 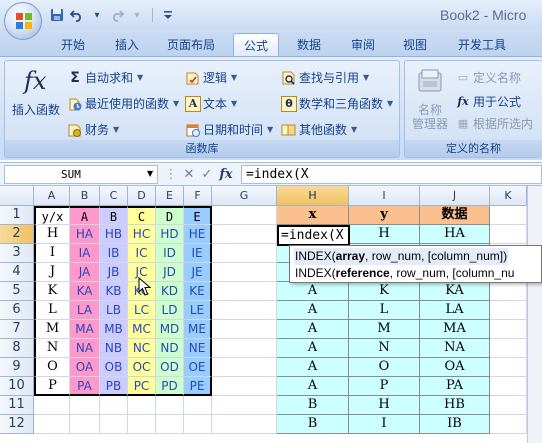 What do you see at coordinates (52, 348) in the screenshot?
I see `table-cell: N` at bounding box center [52, 348].